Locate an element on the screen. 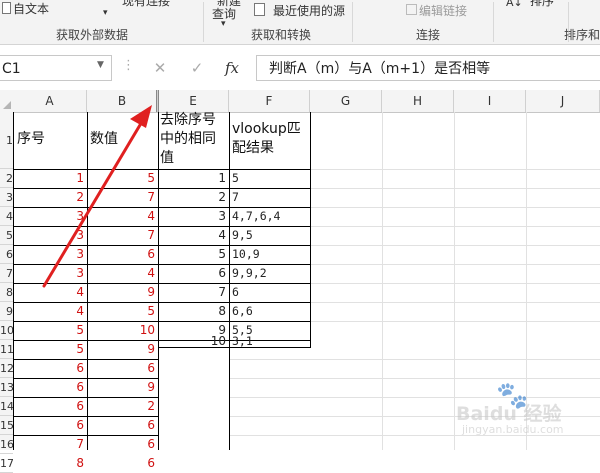 The image size is (600, 473). baidu-watermark: 🐾 Baidu 经验 jingyan.baidu.com is located at coordinates (520, 413).